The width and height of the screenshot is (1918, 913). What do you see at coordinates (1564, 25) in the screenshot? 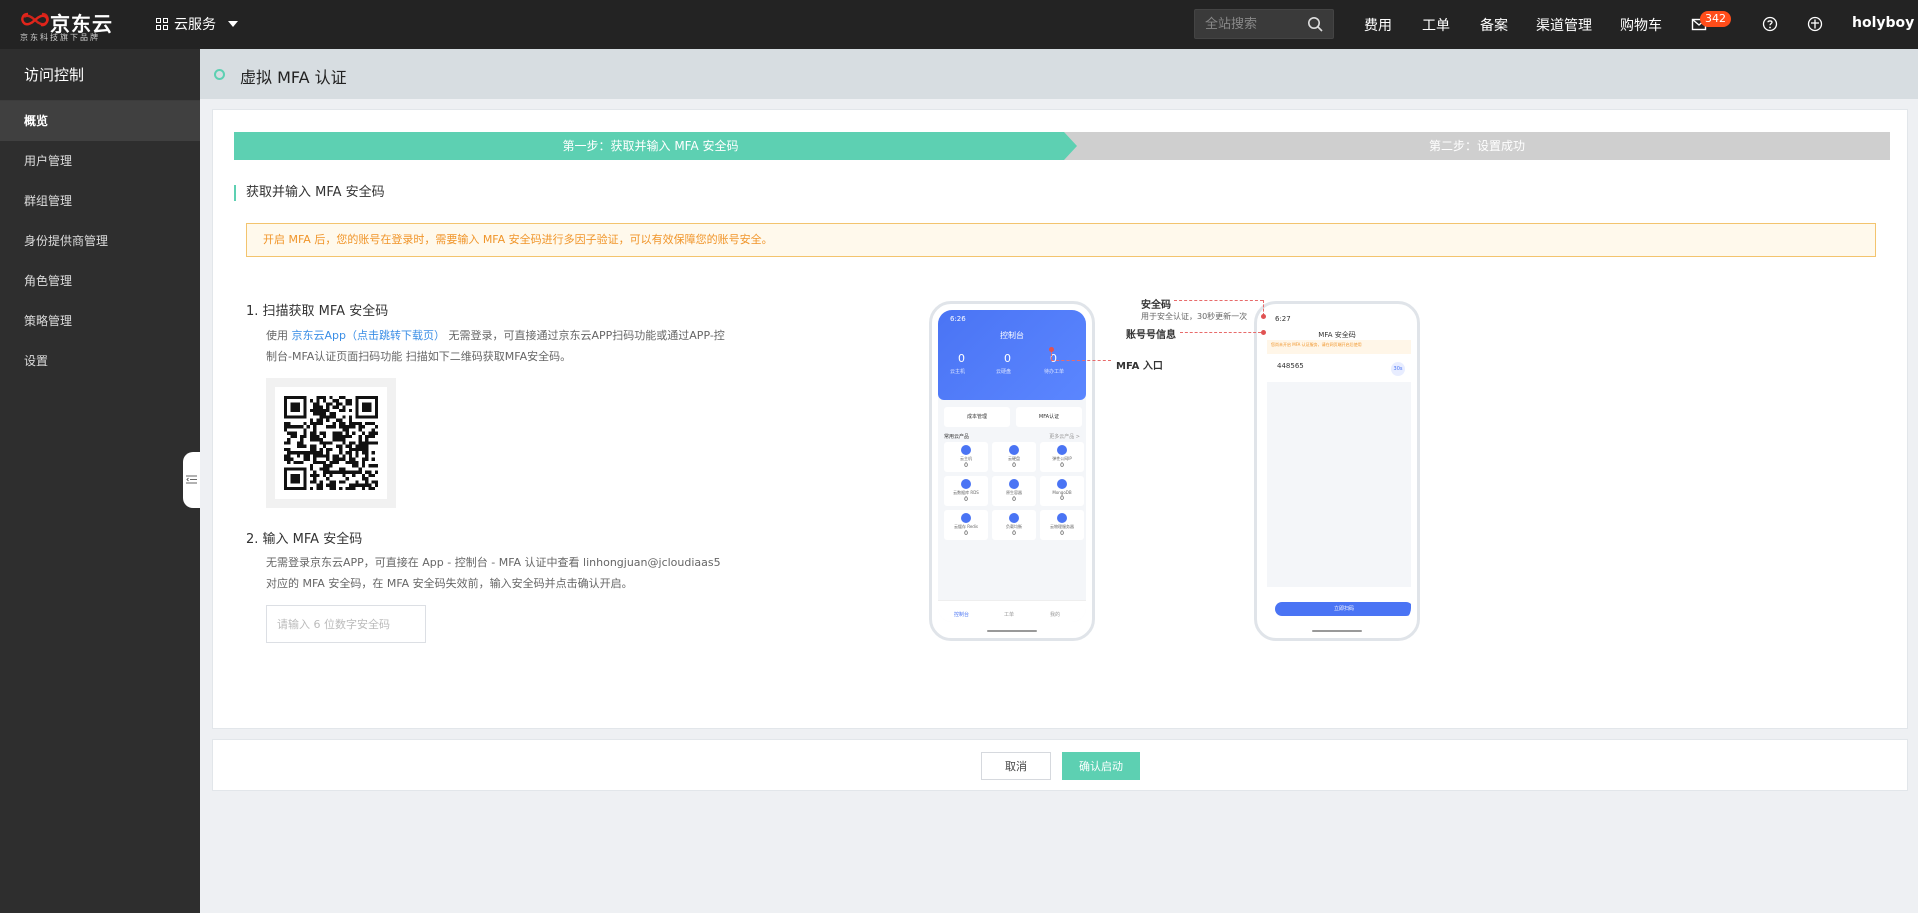
I see `nav-channel-management: 渠道管理` at bounding box center [1564, 25].